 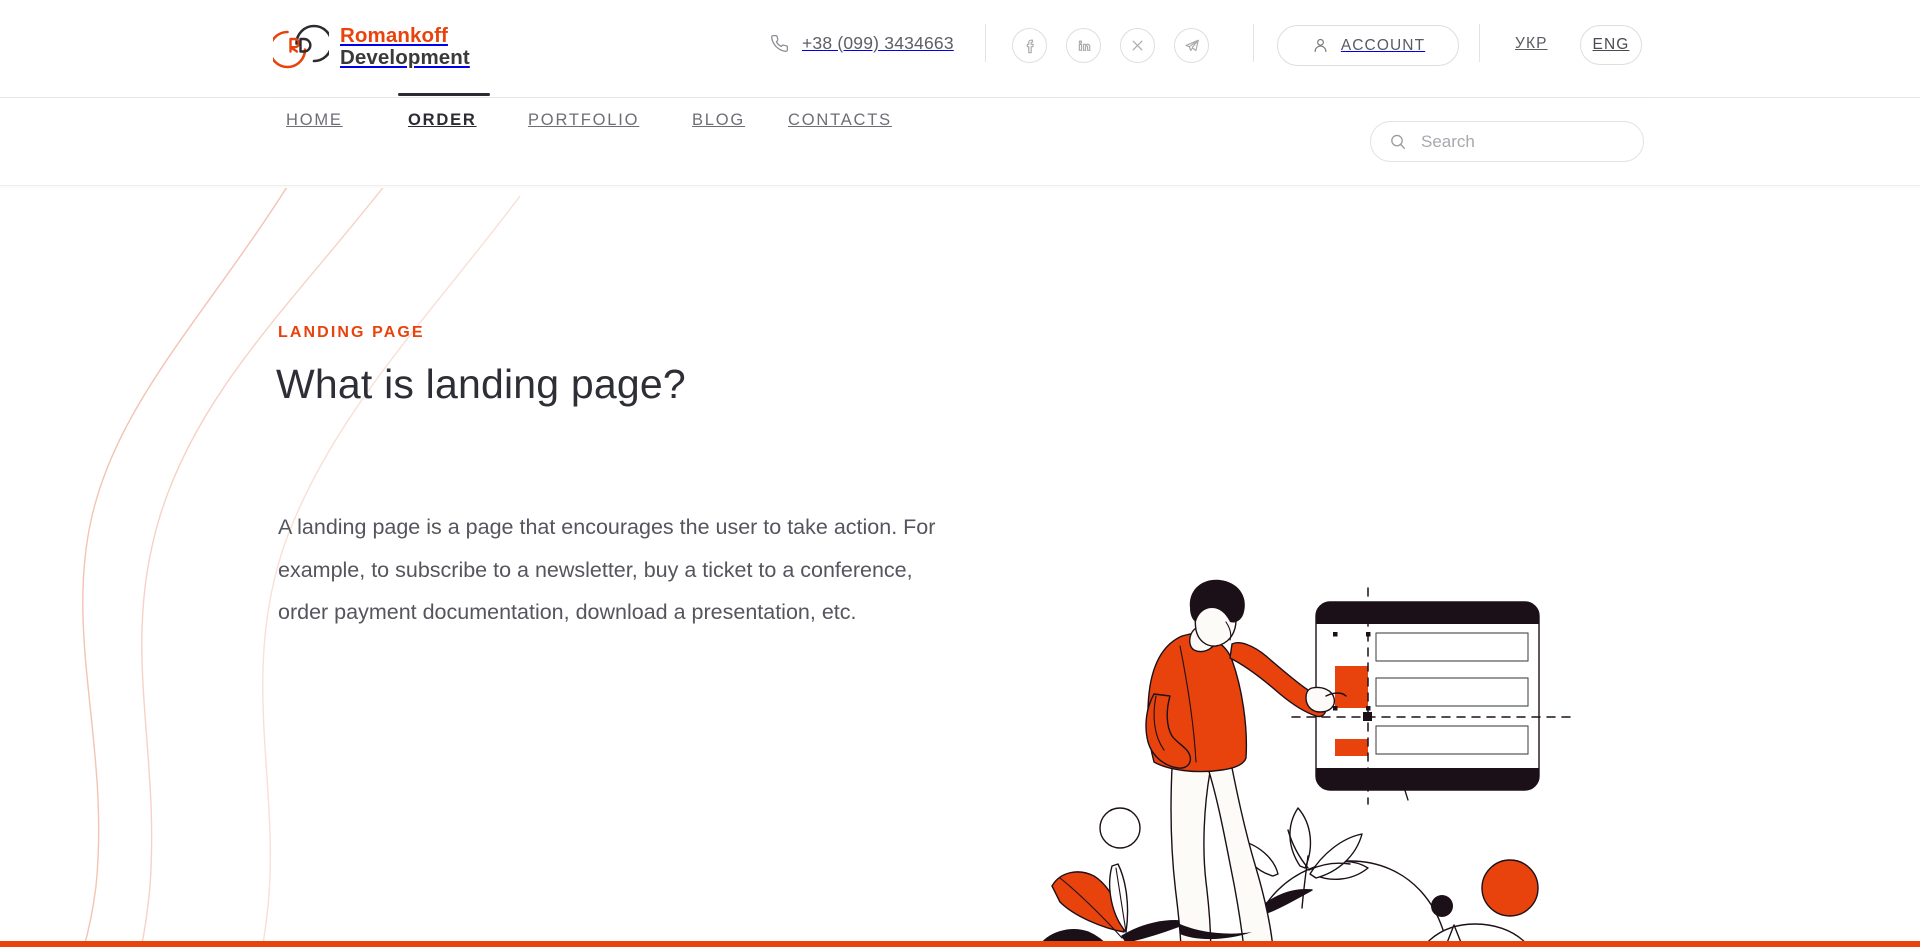 I want to click on rd-monogram-logo-icon, so click(x=301, y=46).